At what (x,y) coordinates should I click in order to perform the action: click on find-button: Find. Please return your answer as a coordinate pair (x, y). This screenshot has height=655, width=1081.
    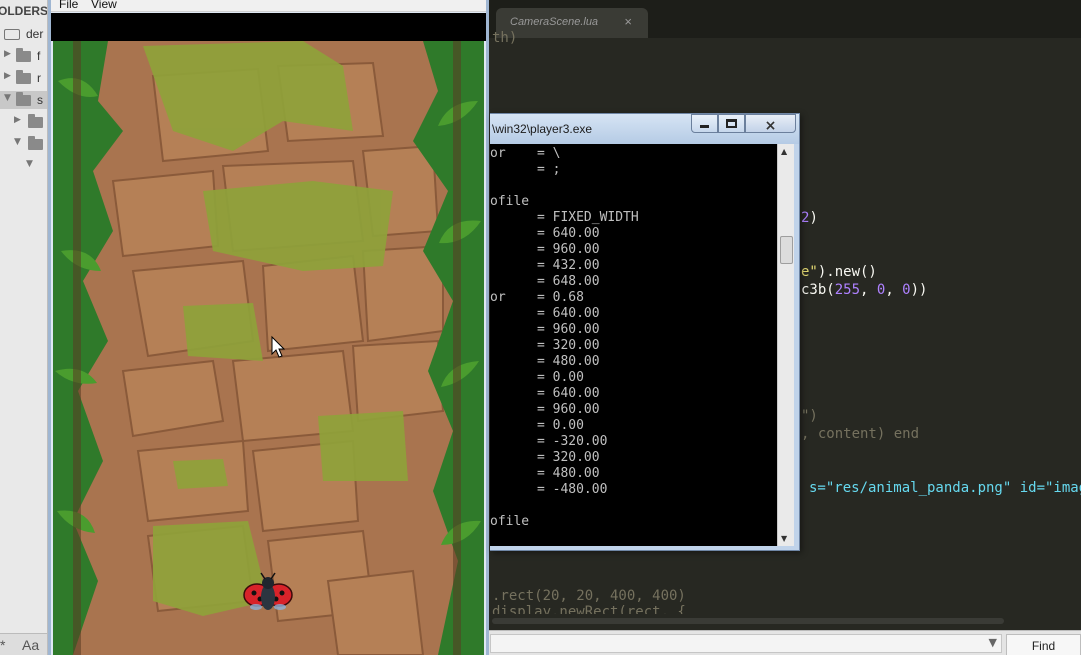
    Looking at the image, I should click on (1043, 644).